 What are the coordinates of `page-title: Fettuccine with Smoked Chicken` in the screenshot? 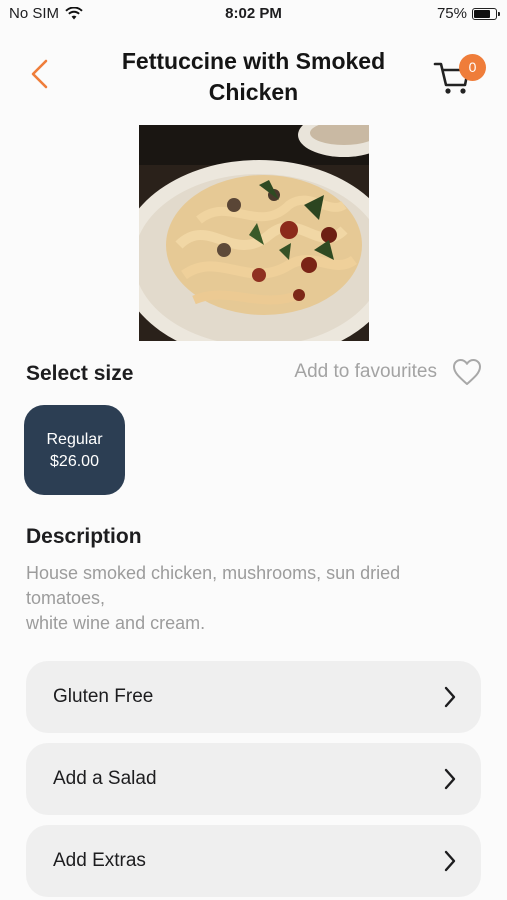 It's located at (253, 76).